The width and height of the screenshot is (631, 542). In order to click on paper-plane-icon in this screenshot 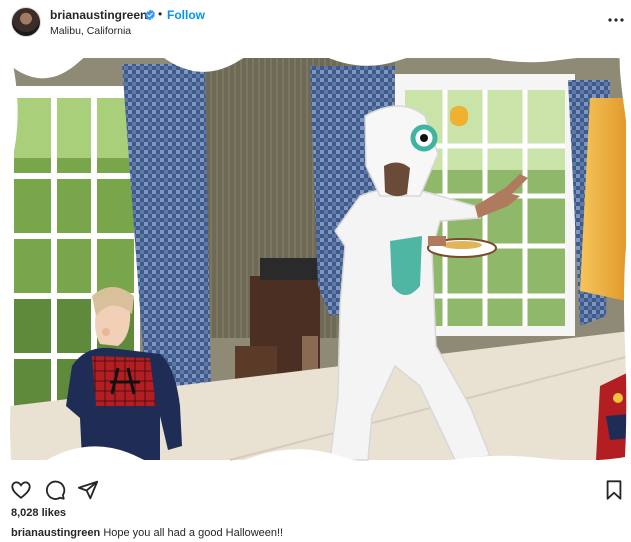, I will do `click(88, 490)`.